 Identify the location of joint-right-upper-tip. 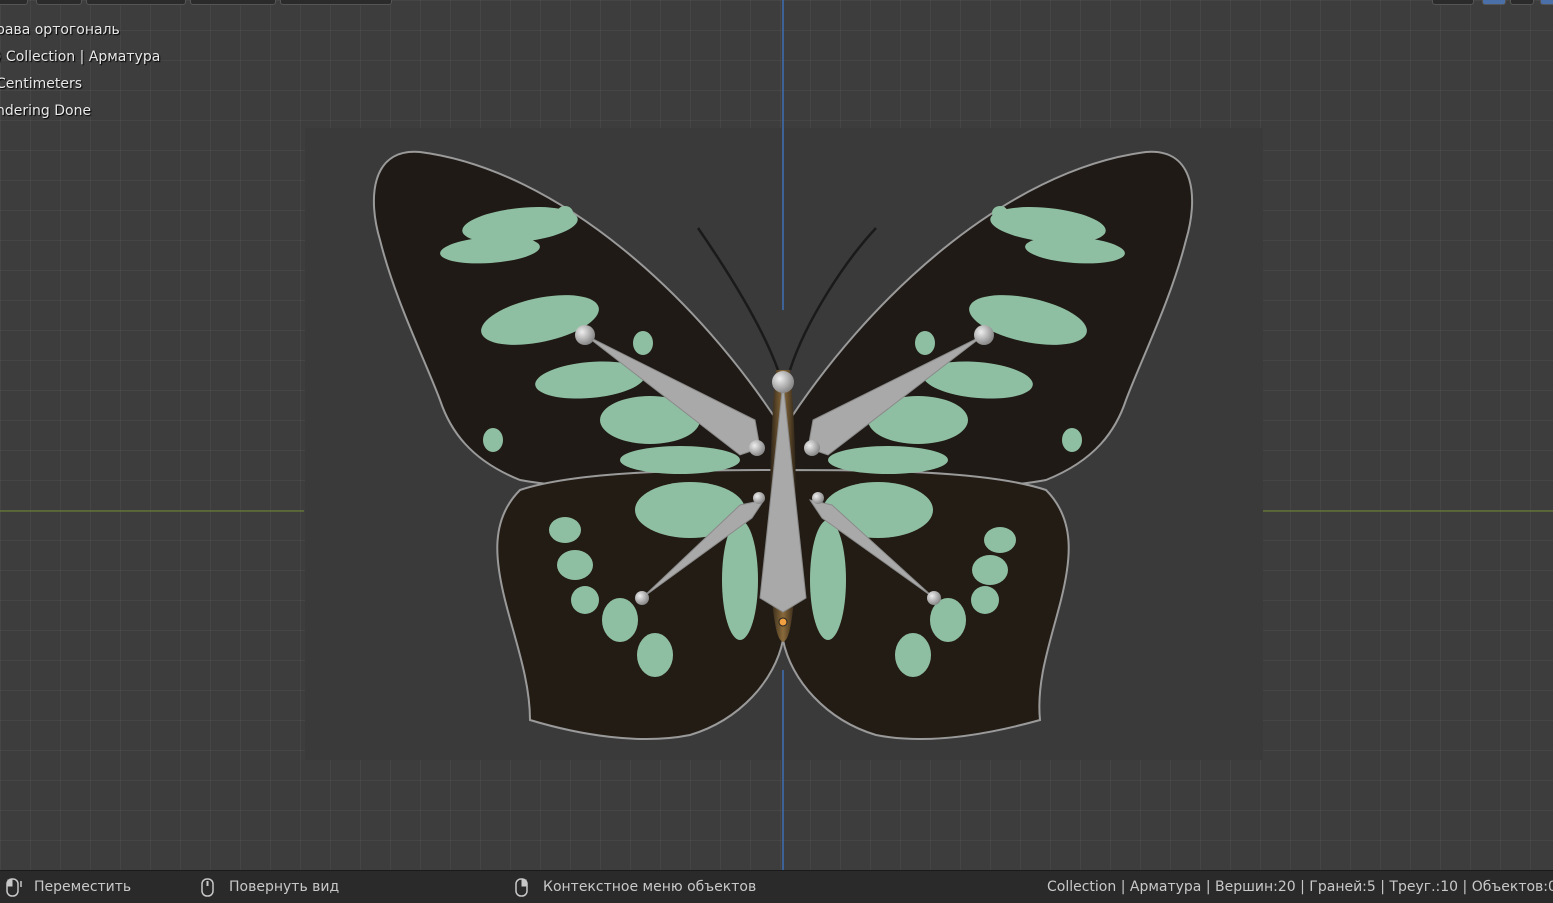
(984, 335).